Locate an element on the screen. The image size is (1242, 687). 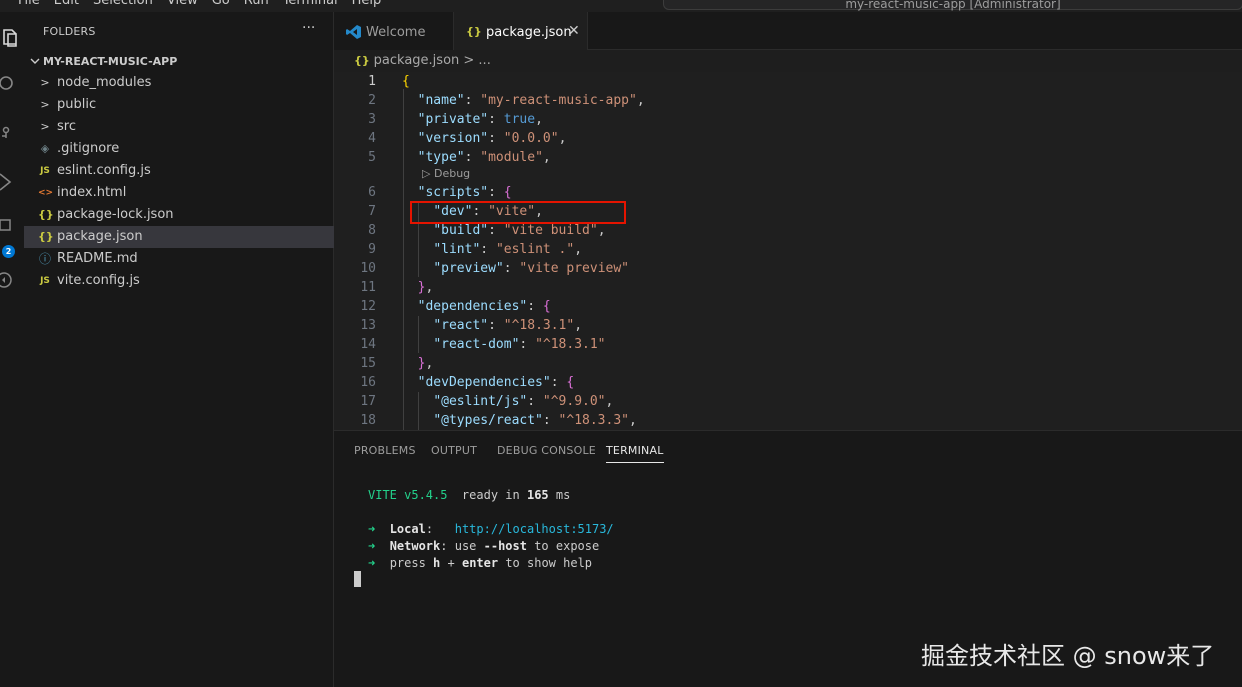
annotation-highlight-box is located at coordinates (518, 212).